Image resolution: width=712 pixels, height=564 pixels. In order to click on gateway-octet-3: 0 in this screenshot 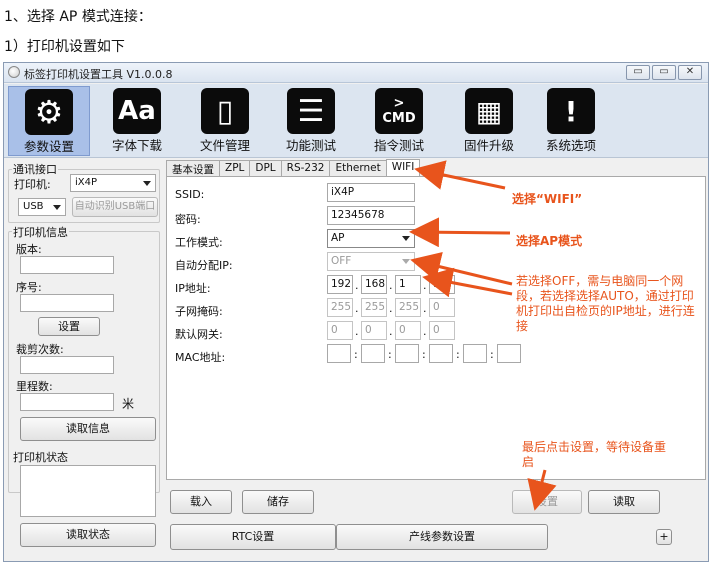, I will do `click(408, 330)`.